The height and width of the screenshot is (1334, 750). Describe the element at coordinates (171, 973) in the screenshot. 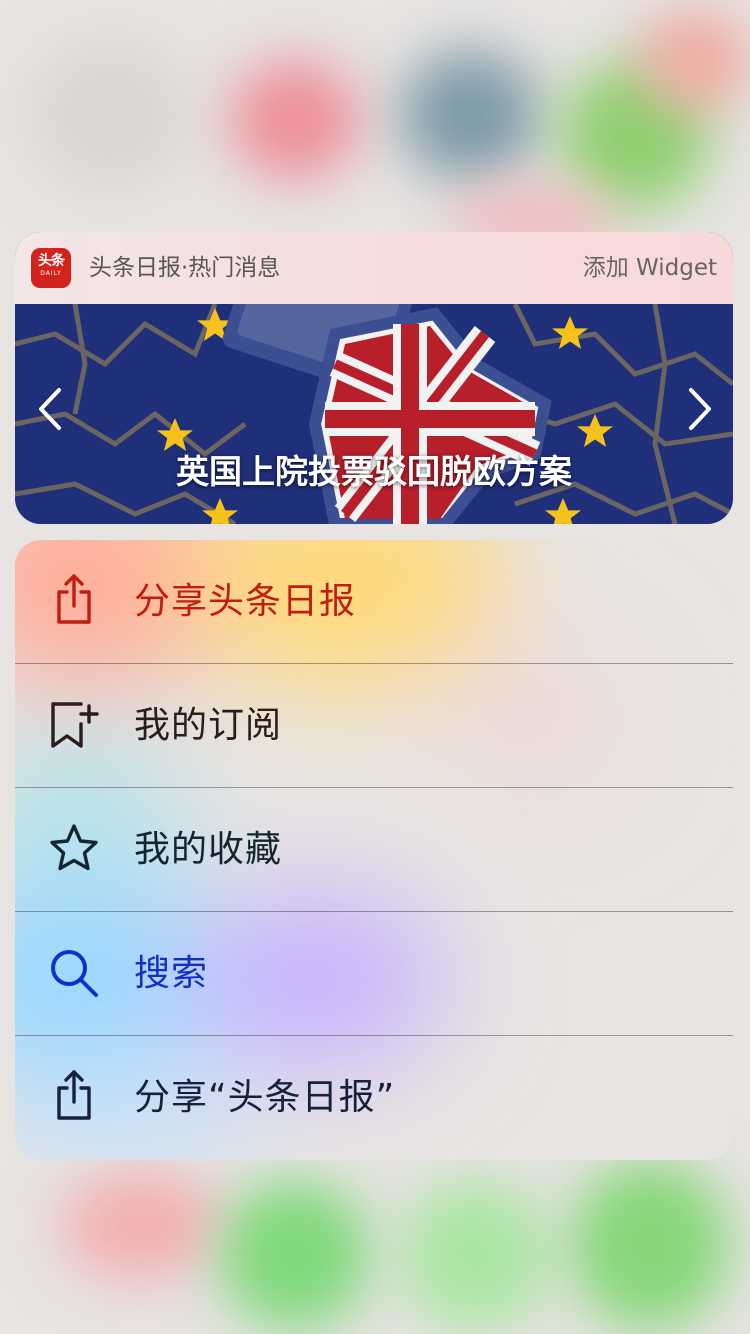

I see `menu-item-label: 搜索` at that location.